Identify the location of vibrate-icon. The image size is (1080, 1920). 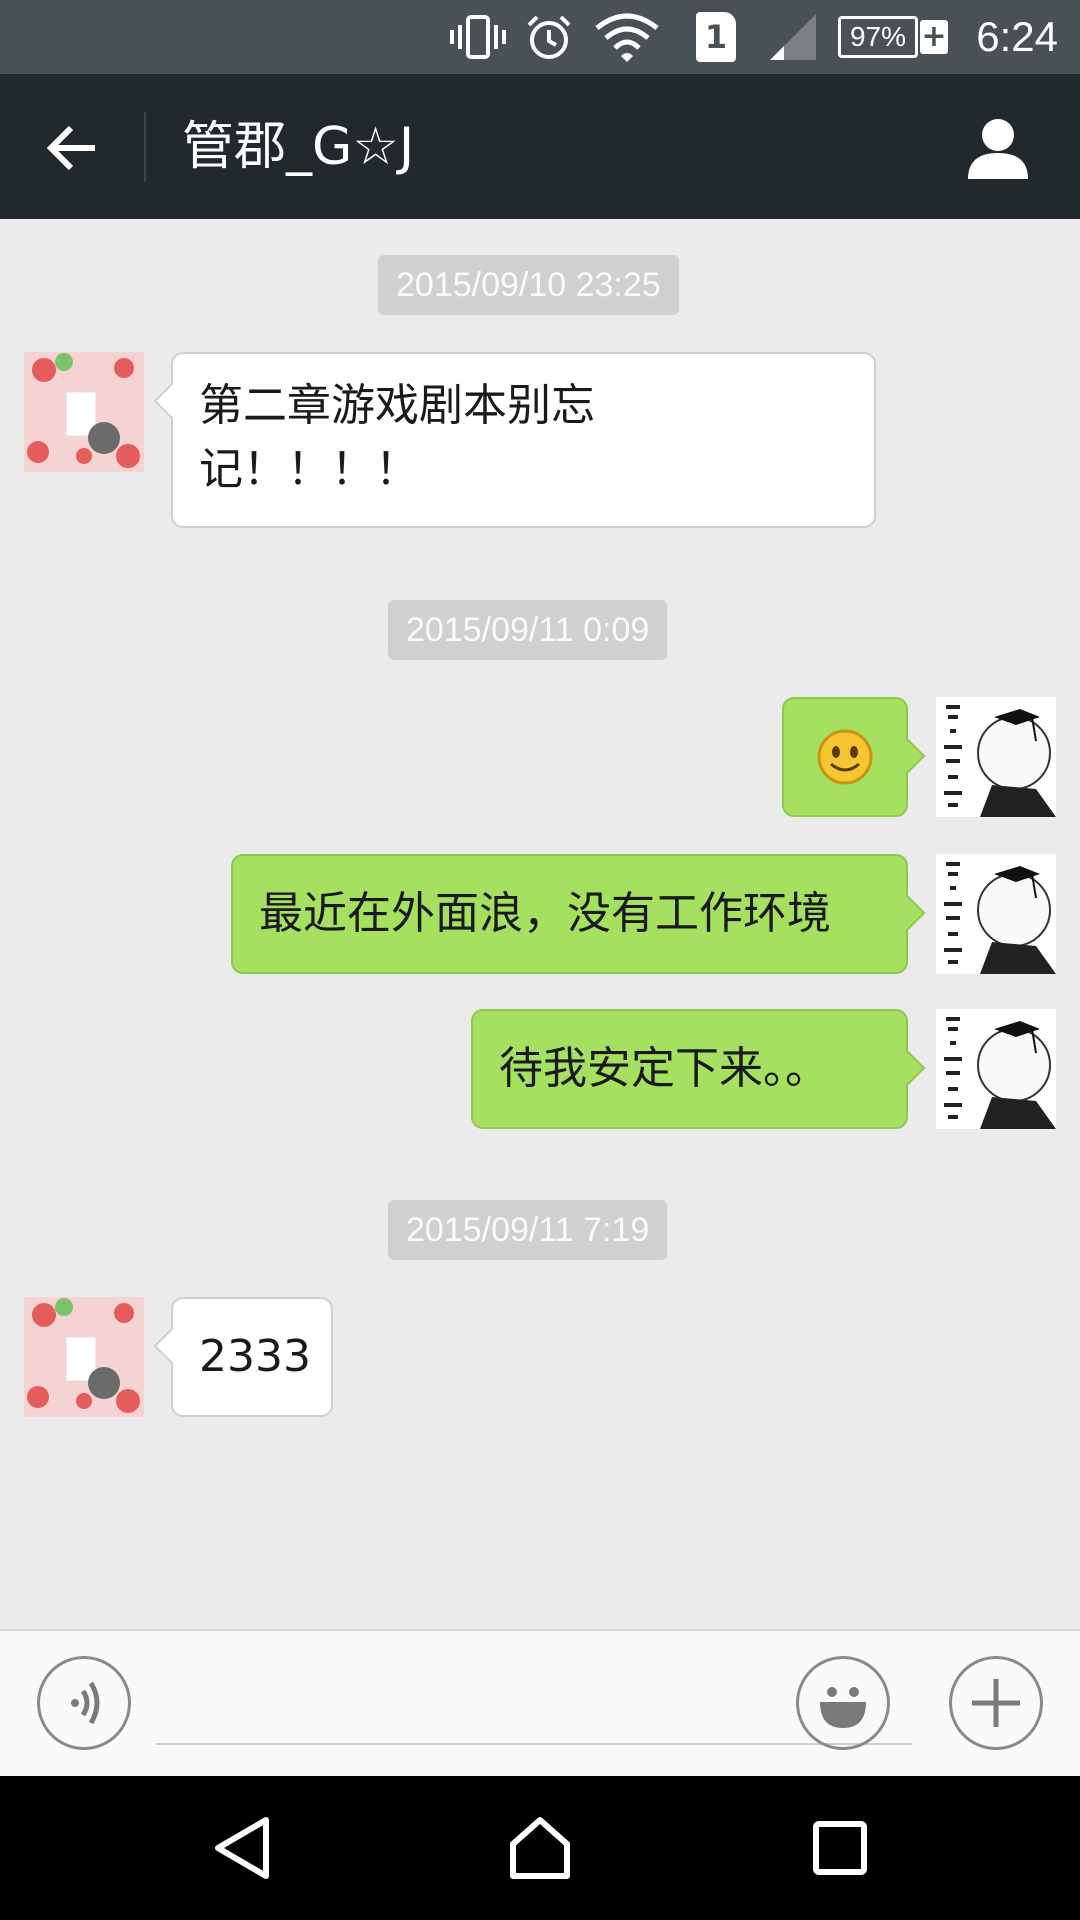
(478, 37).